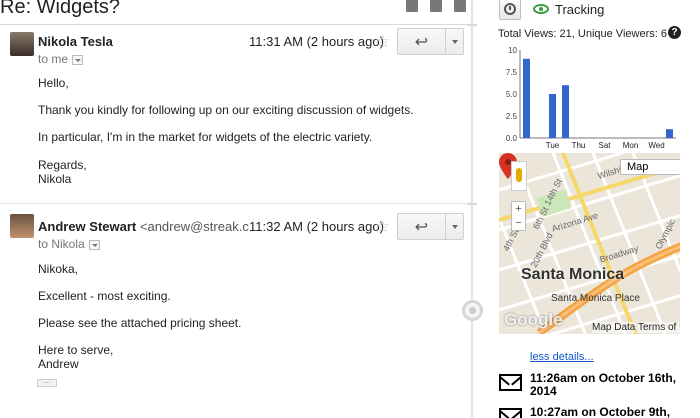  What do you see at coordinates (47, 383) in the screenshot?
I see `show-trimmed-content-button: ···` at bounding box center [47, 383].